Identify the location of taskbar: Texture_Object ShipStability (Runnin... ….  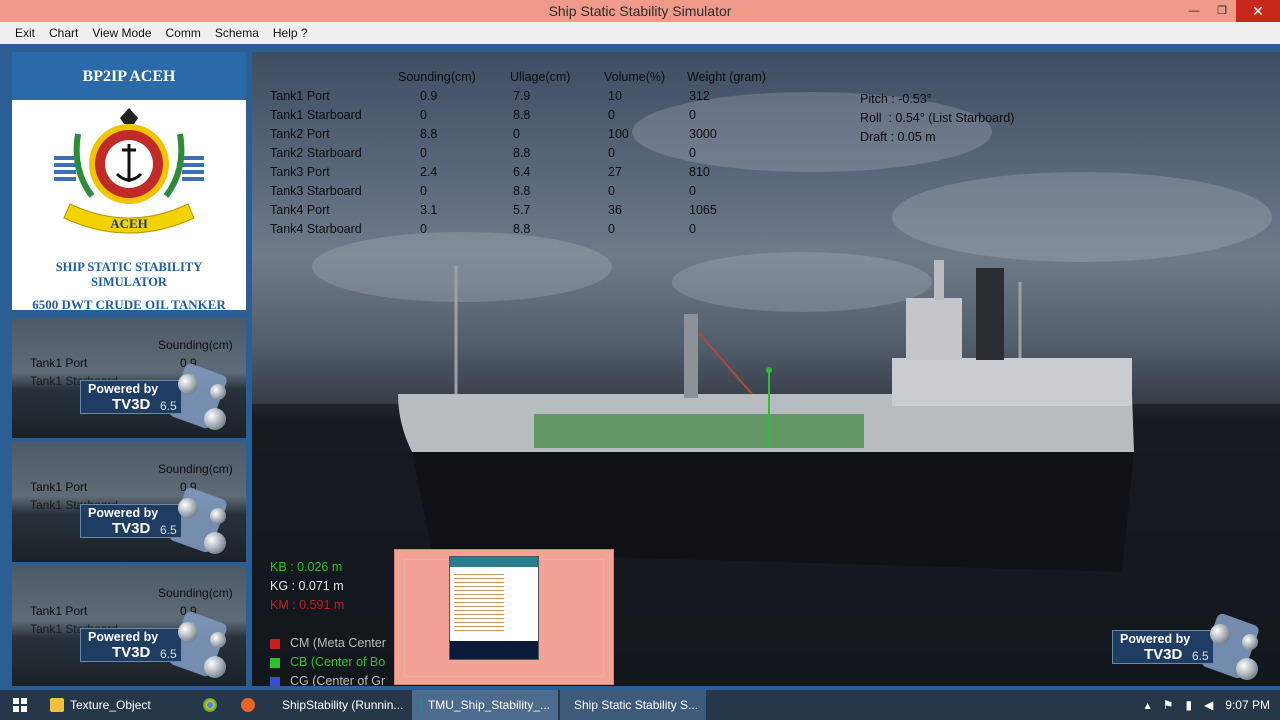
(640, 705).